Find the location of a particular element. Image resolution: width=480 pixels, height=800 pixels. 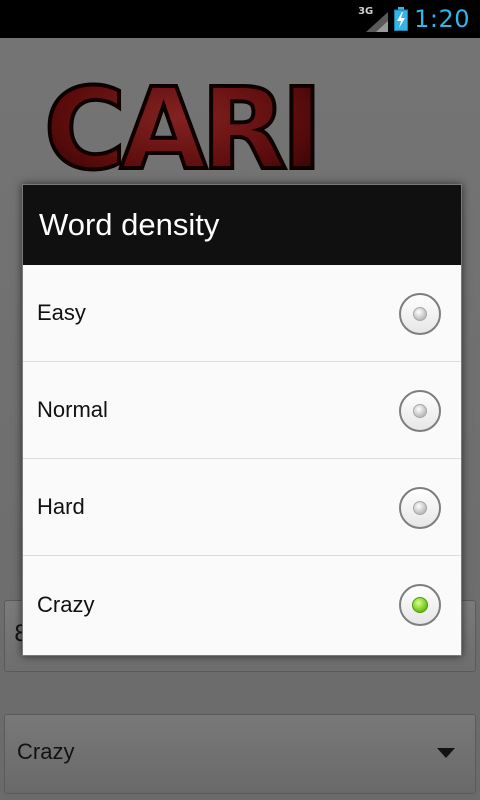

clock: 1:20 is located at coordinates (442, 19).